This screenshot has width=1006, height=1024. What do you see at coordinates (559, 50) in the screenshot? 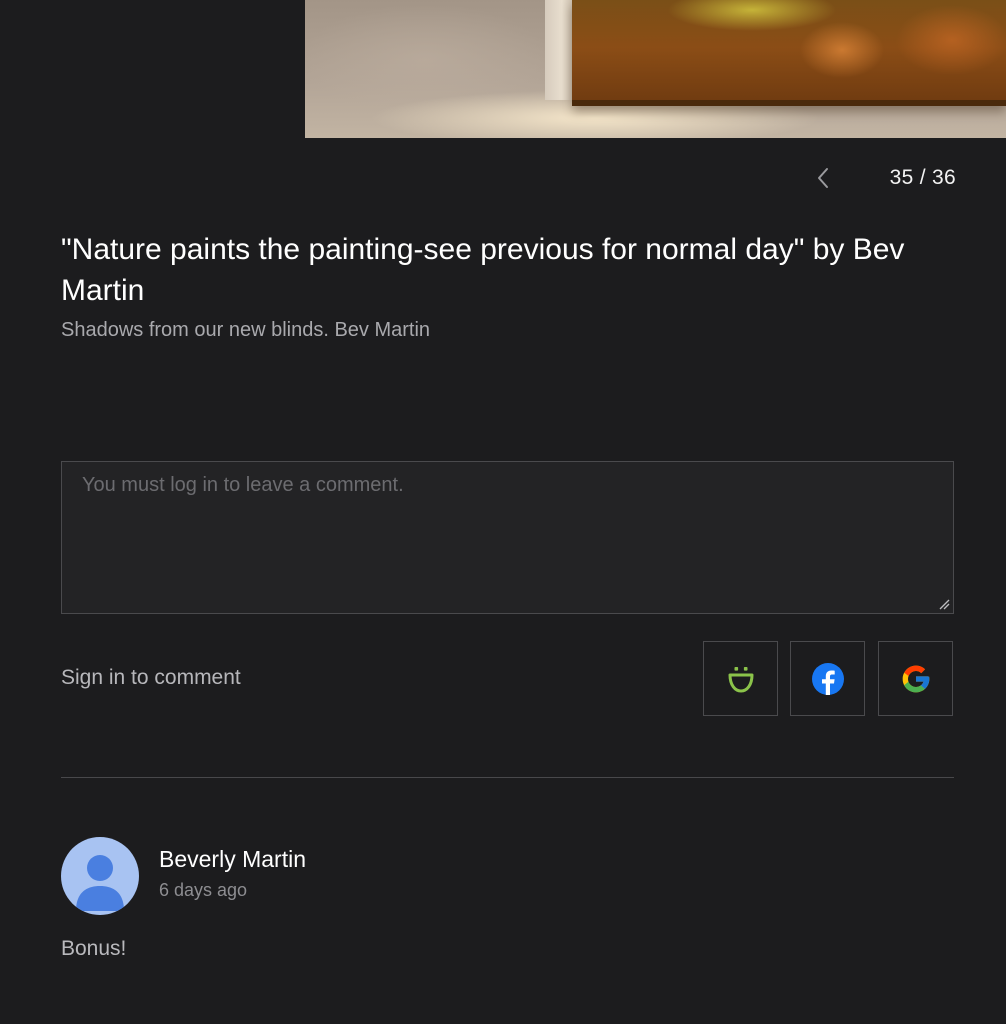
I see `photo-wall-post` at bounding box center [559, 50].